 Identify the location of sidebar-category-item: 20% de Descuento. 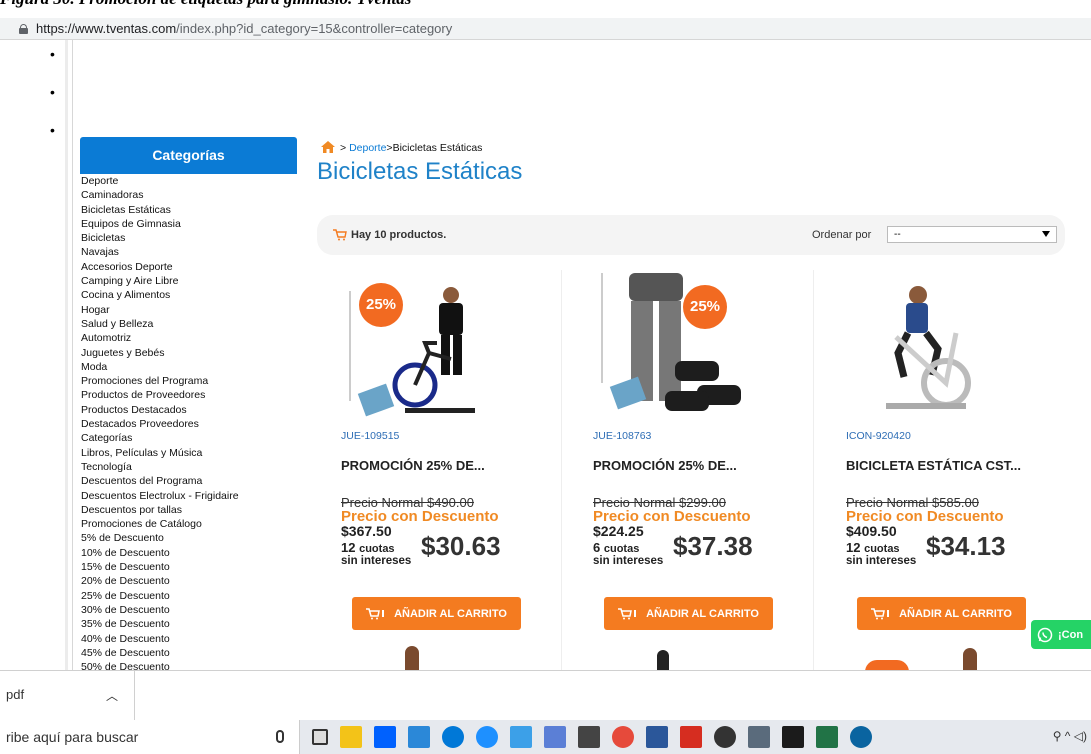
(189, 581).